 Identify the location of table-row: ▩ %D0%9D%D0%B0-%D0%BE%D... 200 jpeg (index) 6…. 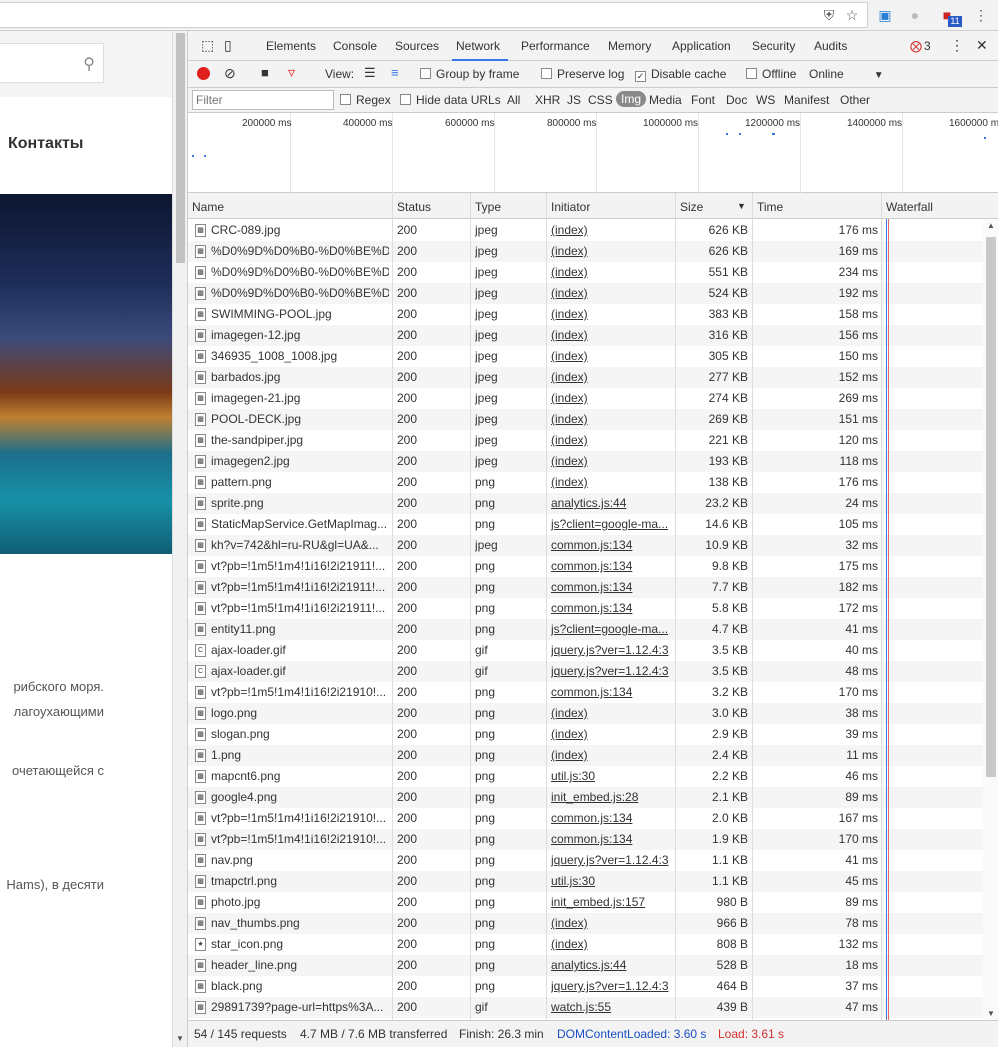
(585, 251).